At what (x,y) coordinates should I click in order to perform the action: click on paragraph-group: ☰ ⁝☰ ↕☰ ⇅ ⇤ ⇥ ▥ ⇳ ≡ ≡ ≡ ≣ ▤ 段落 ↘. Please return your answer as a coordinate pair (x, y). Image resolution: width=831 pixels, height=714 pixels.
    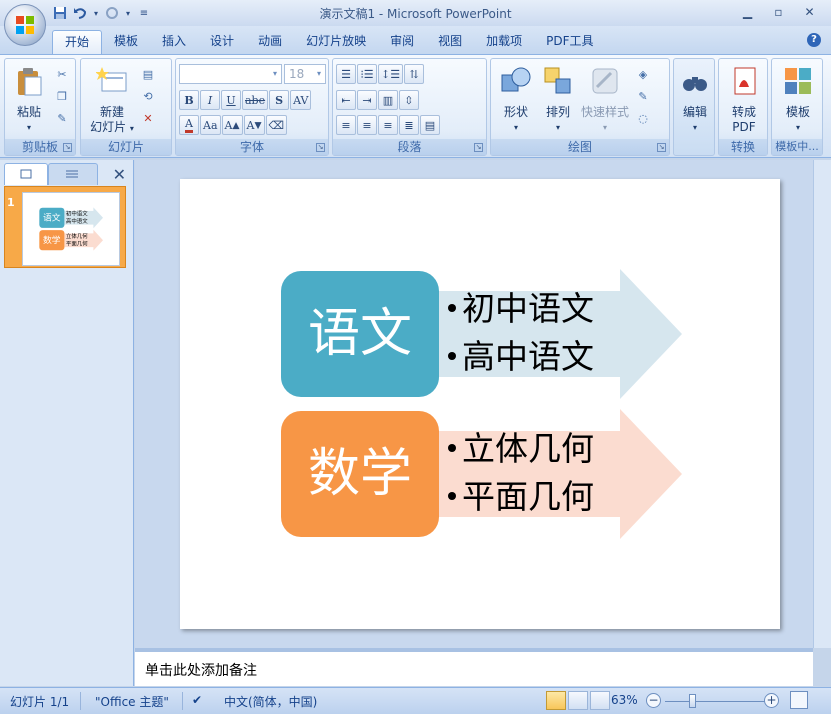
    Looking at the image, I should click on (409, 107).